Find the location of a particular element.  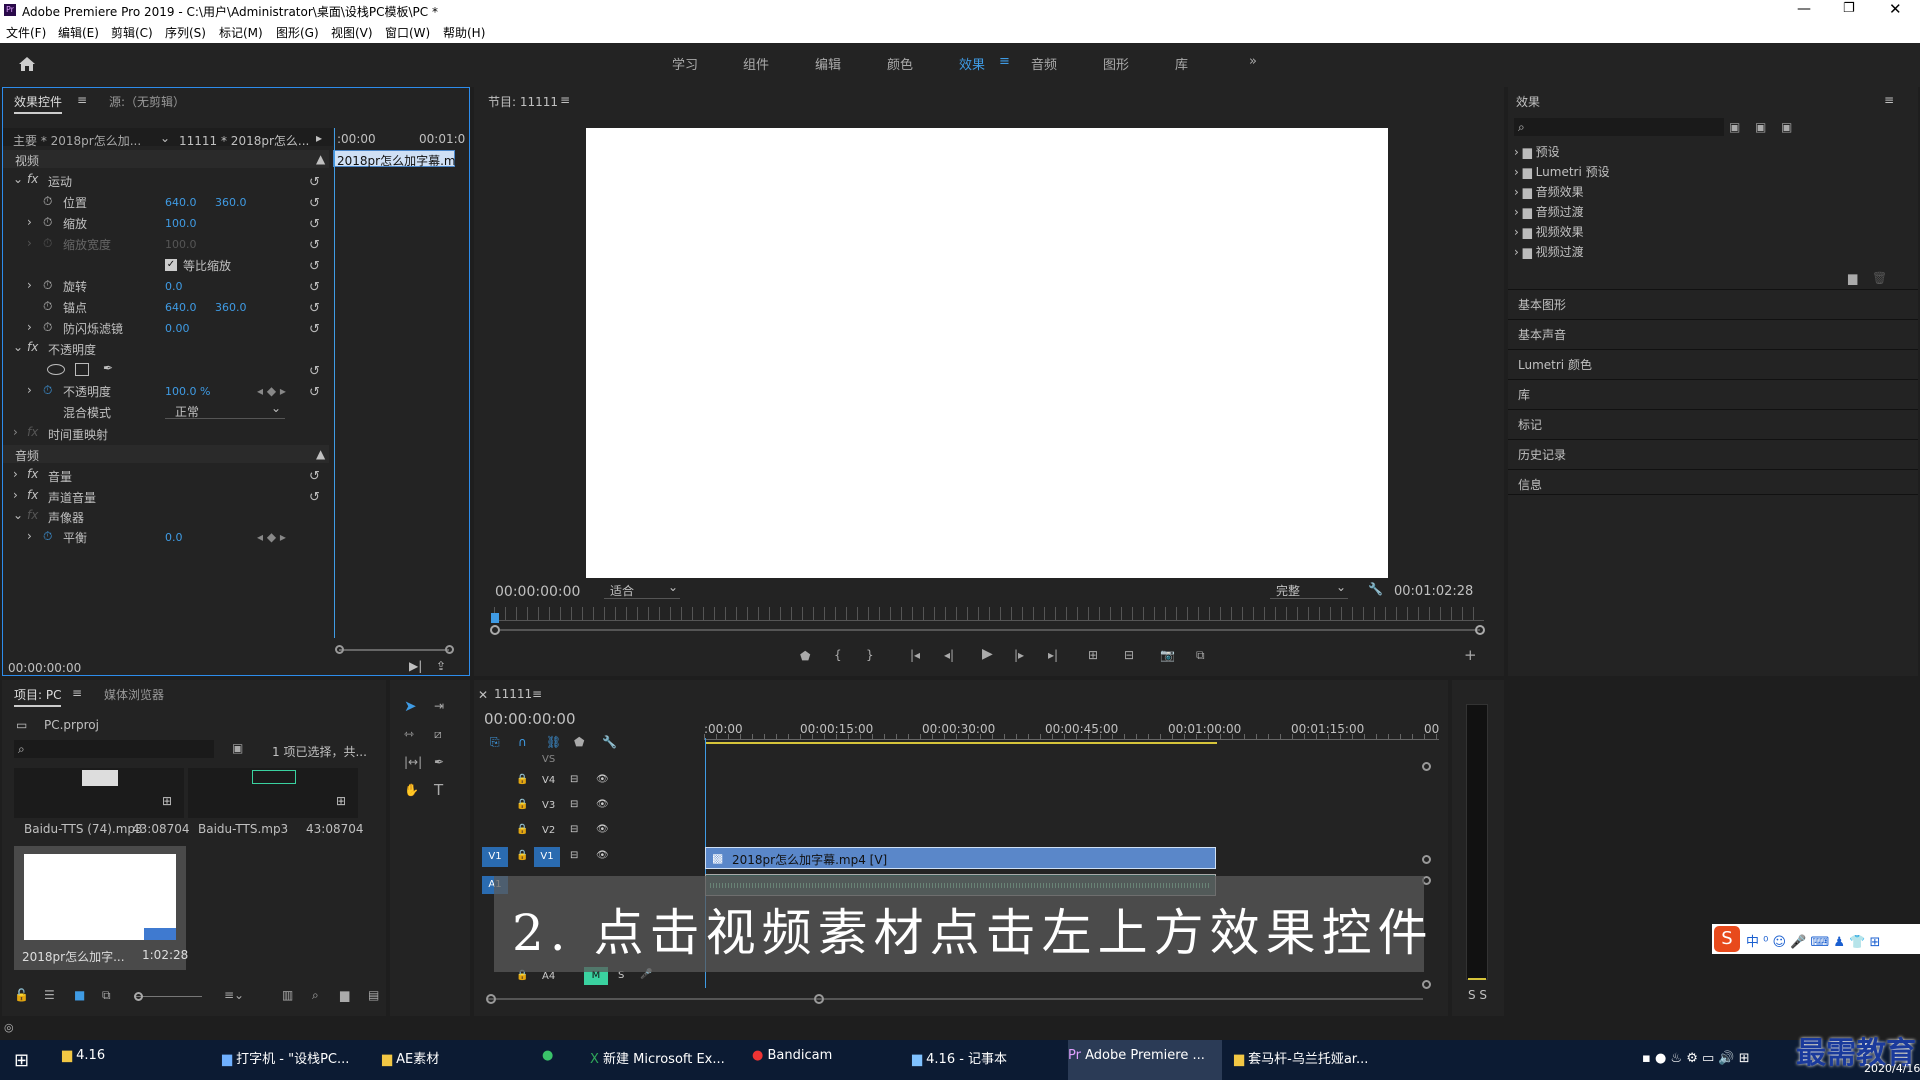

menu-marker: 标记(M) is located at coordinates (241, 32).